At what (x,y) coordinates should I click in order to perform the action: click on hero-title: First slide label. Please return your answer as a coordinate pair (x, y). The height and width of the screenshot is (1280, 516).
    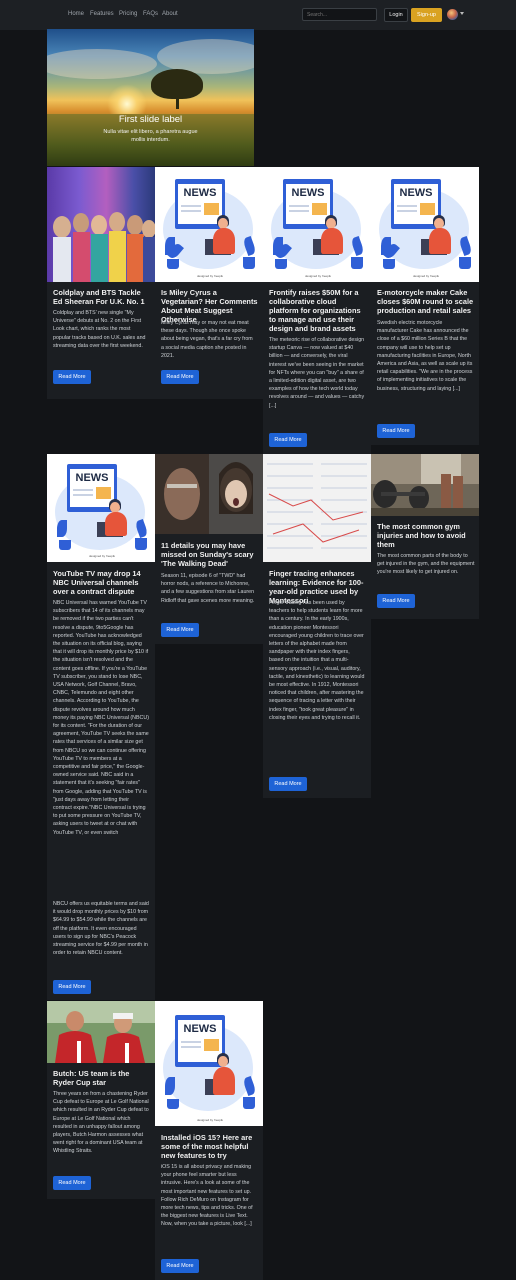
    Looking at the image, I should click on (150, 119).